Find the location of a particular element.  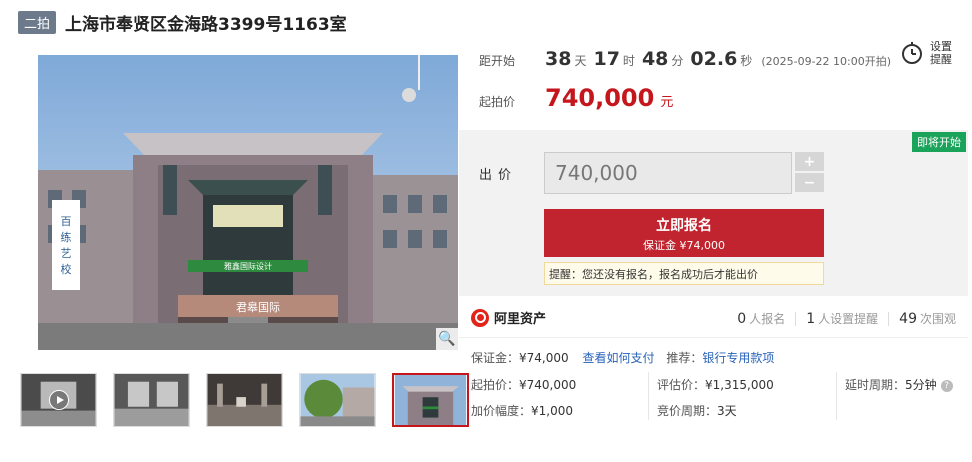

platform-name: 阿里资产 is located at coordinates (520, 319).